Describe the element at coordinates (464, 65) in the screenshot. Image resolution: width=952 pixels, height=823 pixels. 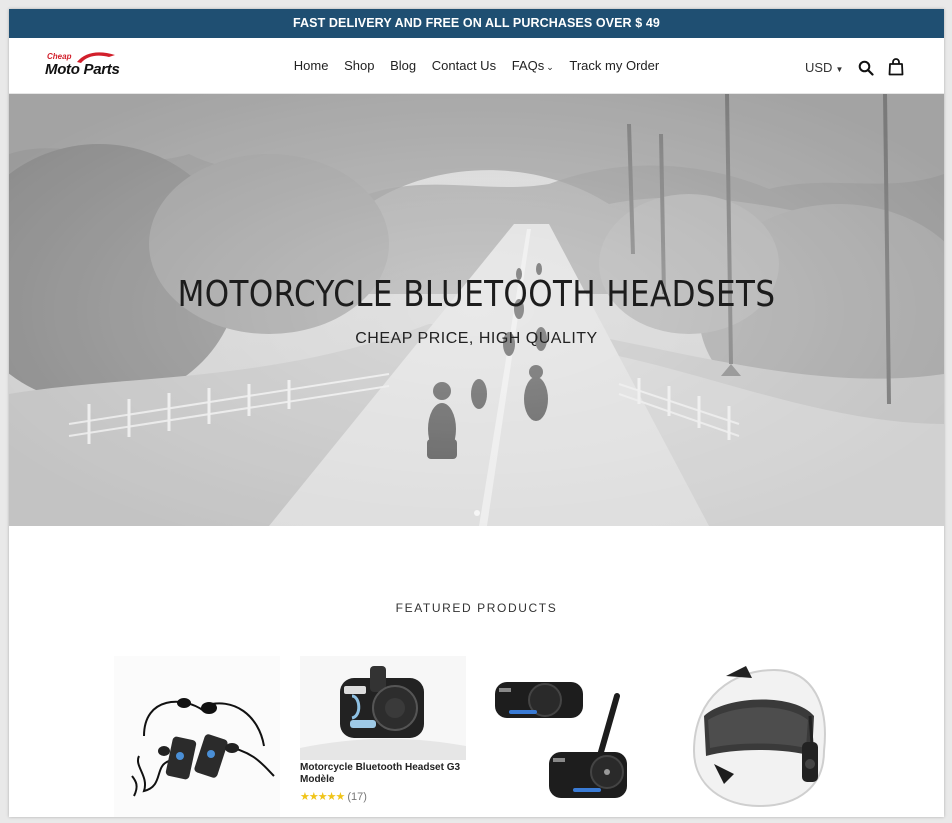
I see `nav-contact-us: Contact Us` at that location.